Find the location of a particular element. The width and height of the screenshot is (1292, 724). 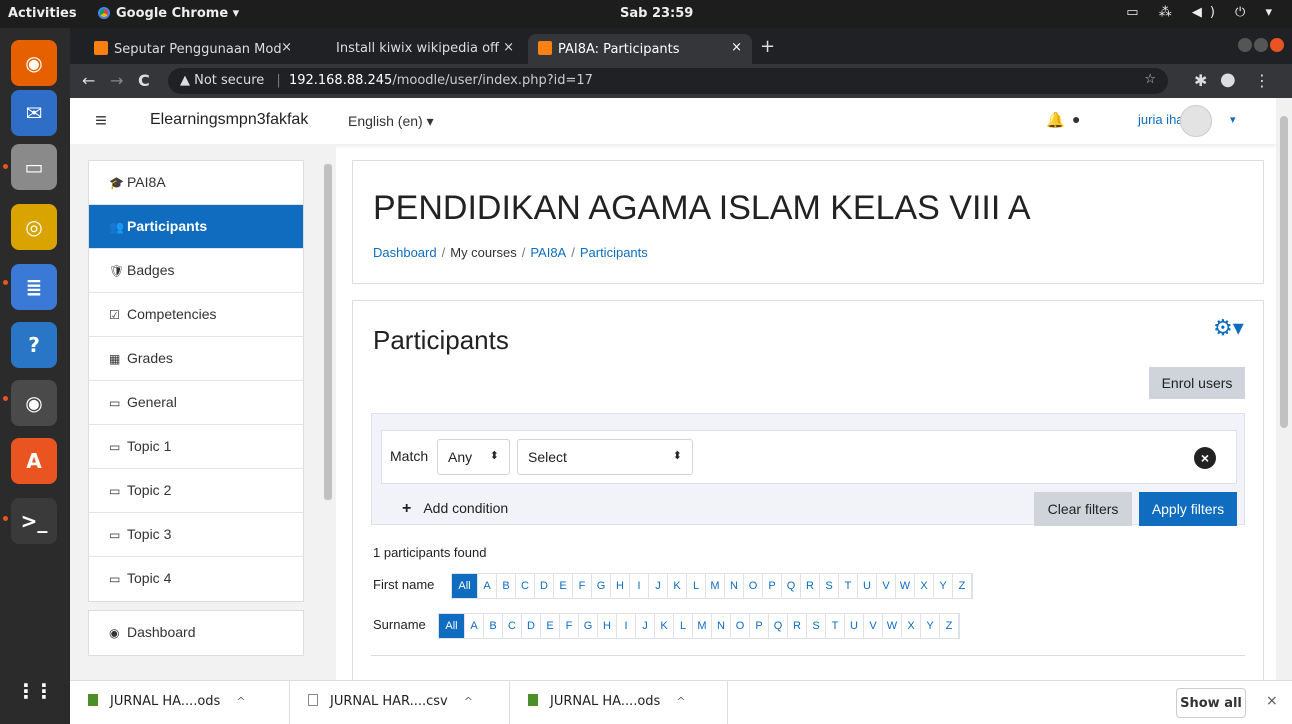

nav-grades: ▦ Grades is located at coordinates (196, 359).